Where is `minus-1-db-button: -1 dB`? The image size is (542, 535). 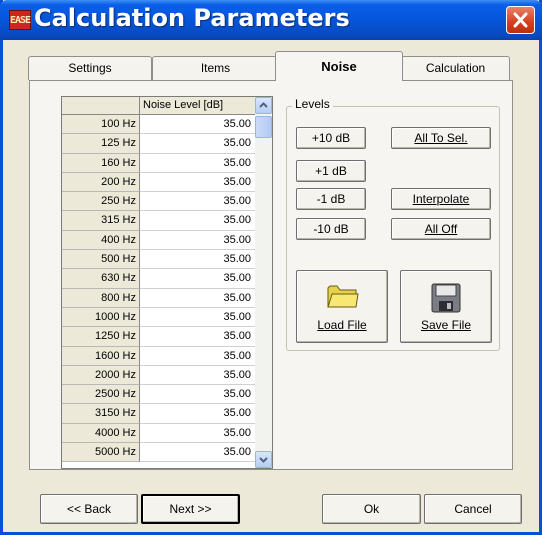 minus-1-db-button: -1 dB is located at coordinates (331, 199).